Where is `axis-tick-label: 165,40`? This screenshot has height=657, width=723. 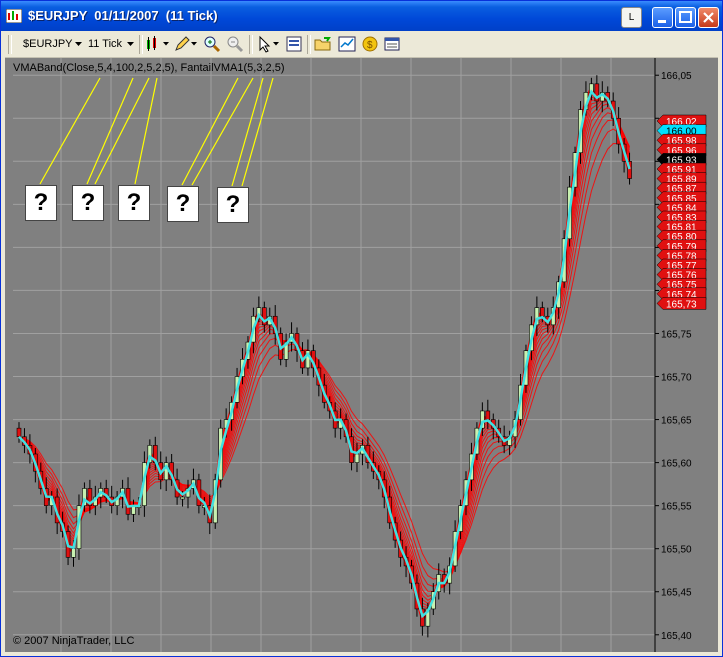
axis-tick-label: 165,40 is located at coordinates (676, 636).